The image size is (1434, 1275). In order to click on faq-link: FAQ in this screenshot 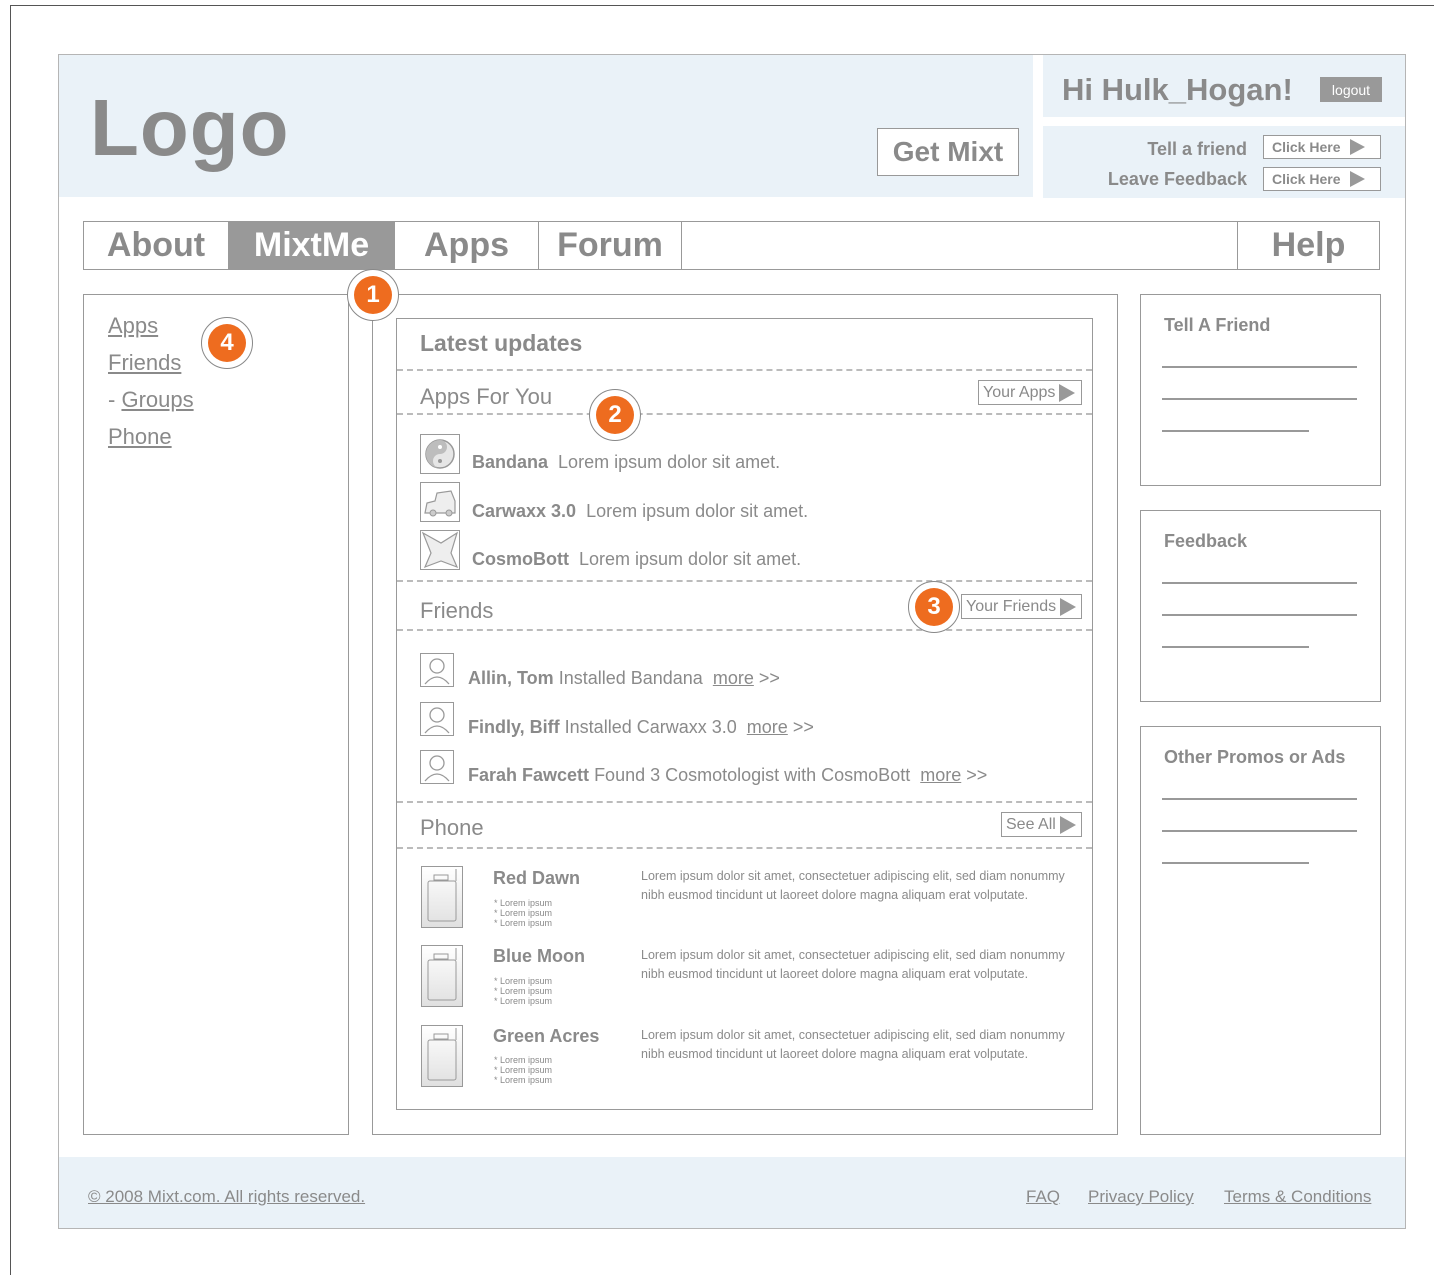, I will do `click(1043, 1197)`.